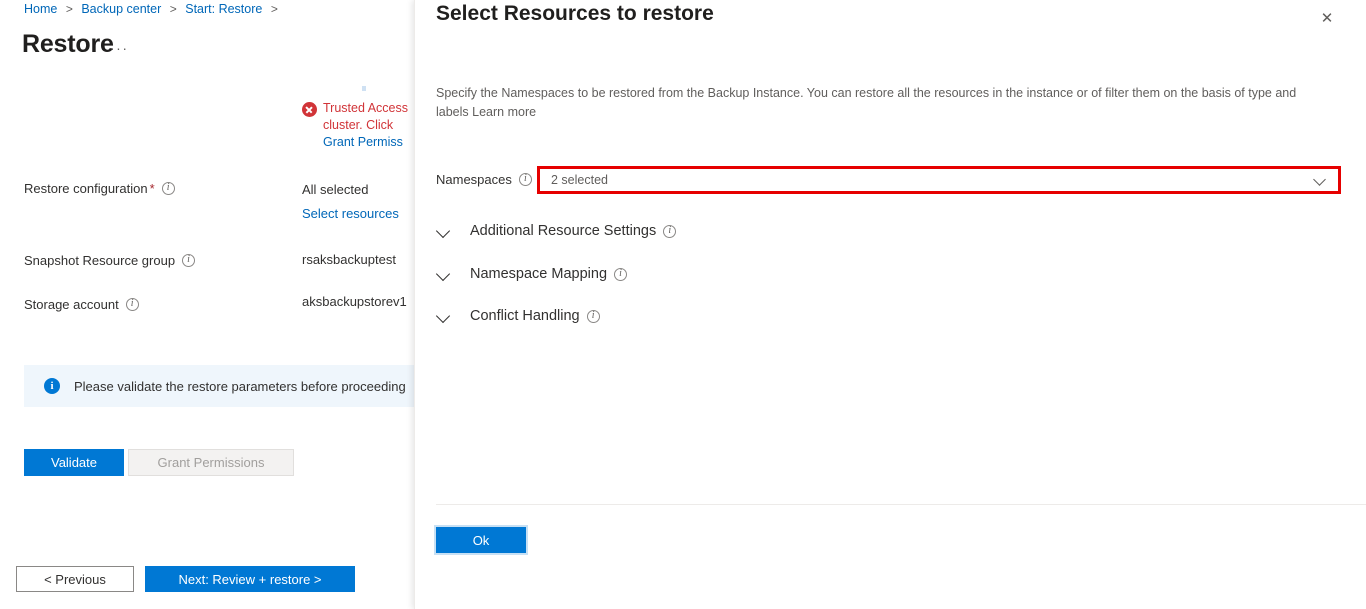 The width and height of the screenshot is (1366, 609). Describe the element at coordinates (119, 48) in the screenshot. I see `page-more-menu-button: ···` at that location.